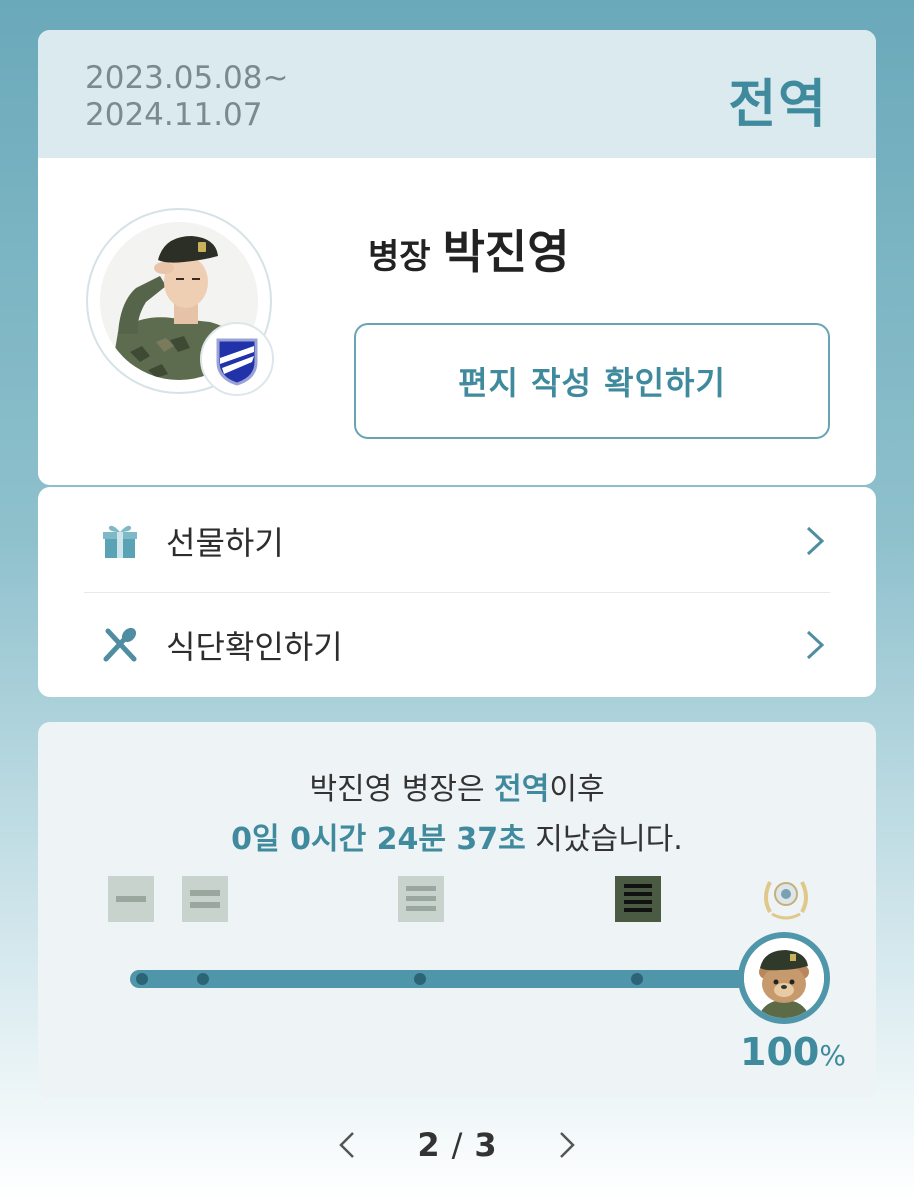  What do you see at coordinates (131, 899) in the screenshot?
I see `private-icon` at bounding box center [131, 899].